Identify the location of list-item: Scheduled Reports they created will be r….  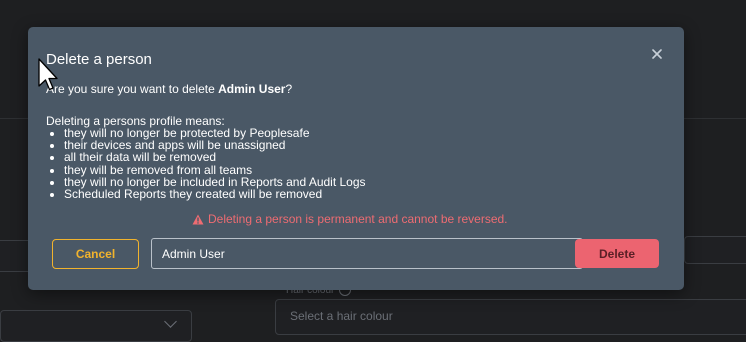
(215, 194).